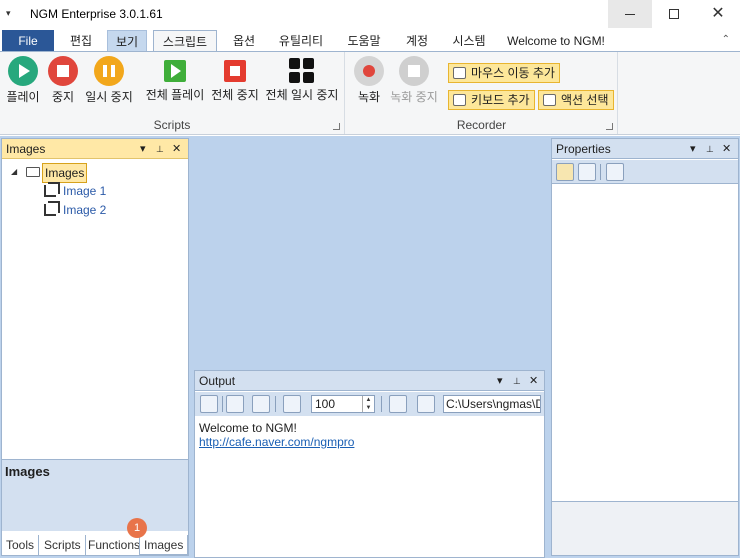 This screenshot has height=558, width=740. I want to click on images-tree: ◢ Images Image 1 Image 2, so click(95, 310).